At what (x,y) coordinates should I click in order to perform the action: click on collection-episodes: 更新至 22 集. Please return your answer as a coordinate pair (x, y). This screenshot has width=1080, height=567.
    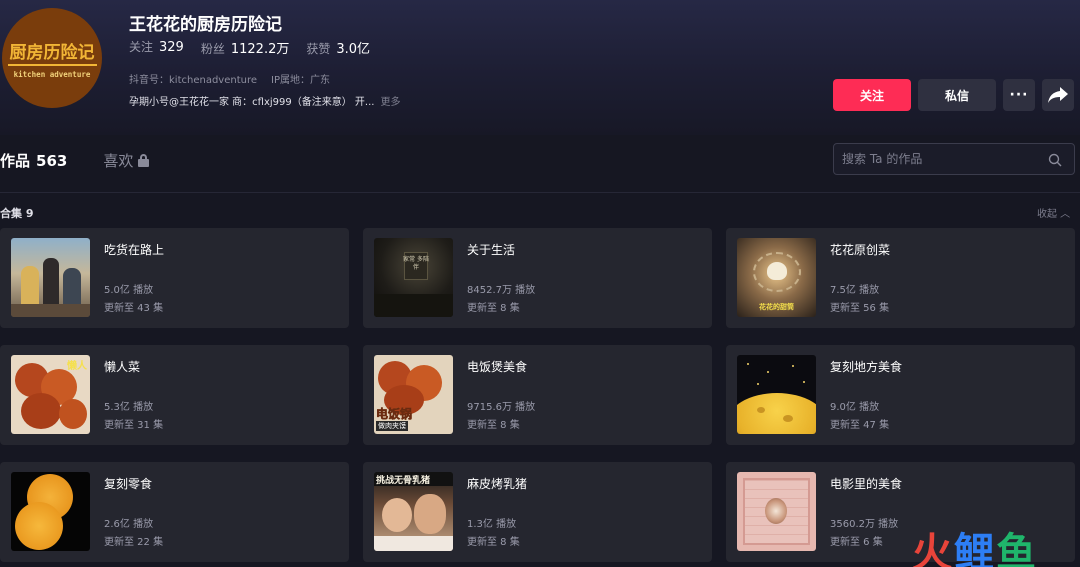
    Looking at the image, I should click on (134, 542).